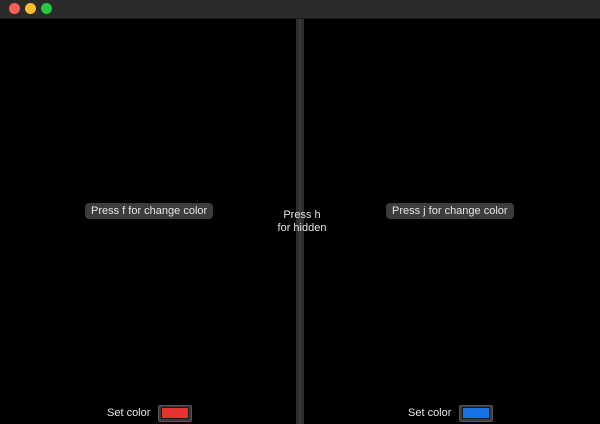 The image size is (600, 424). What do you see at coordinates (129, 413) in the screenshot?
I see `left-set-color-label: Set color` at bounding box center [129, 413].